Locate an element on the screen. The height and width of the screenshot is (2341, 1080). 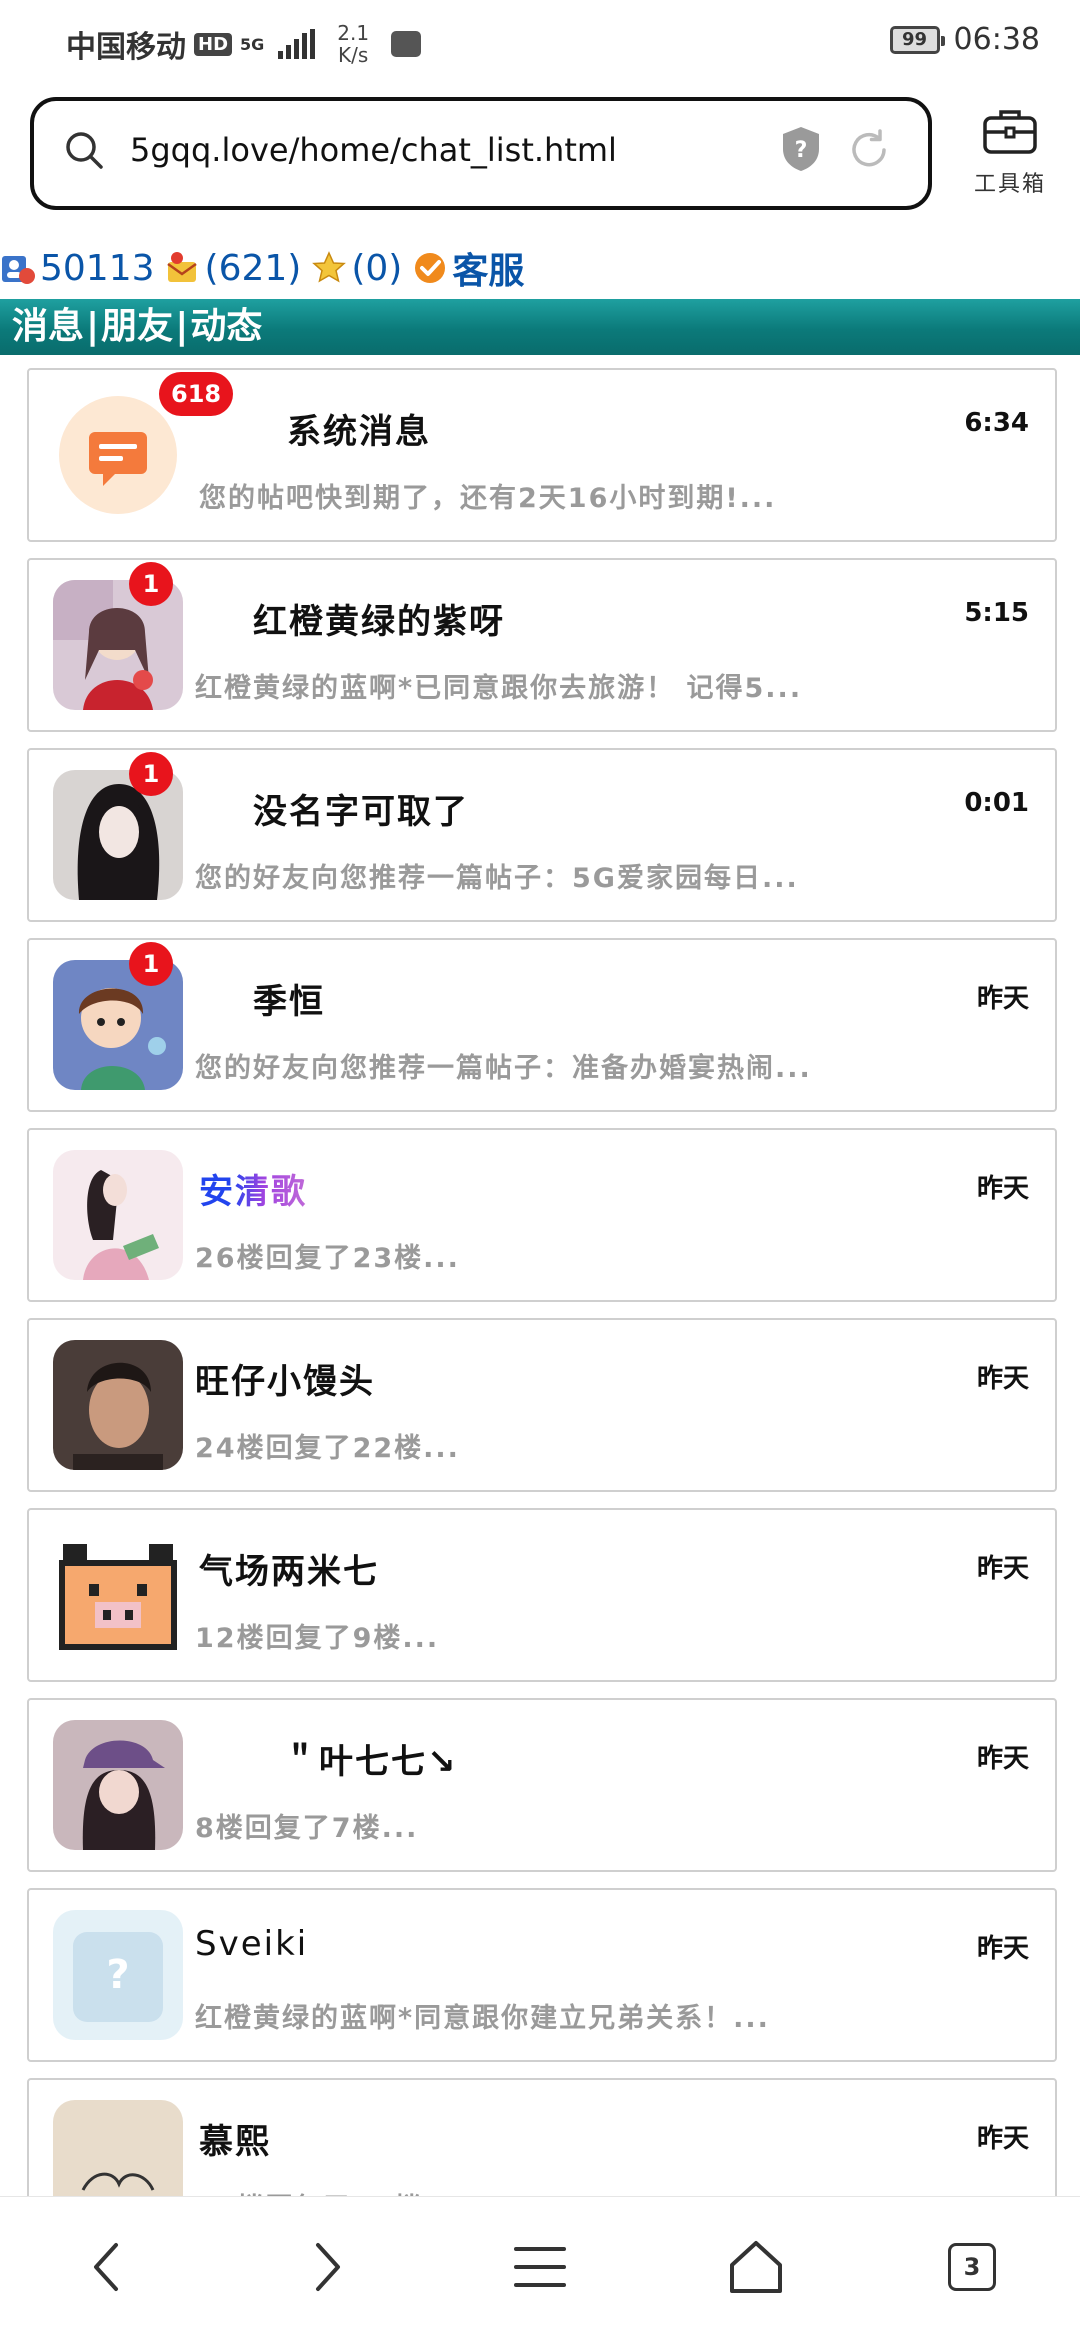
network-speed: 2.1 K/s is located at coordinates (353, 44).